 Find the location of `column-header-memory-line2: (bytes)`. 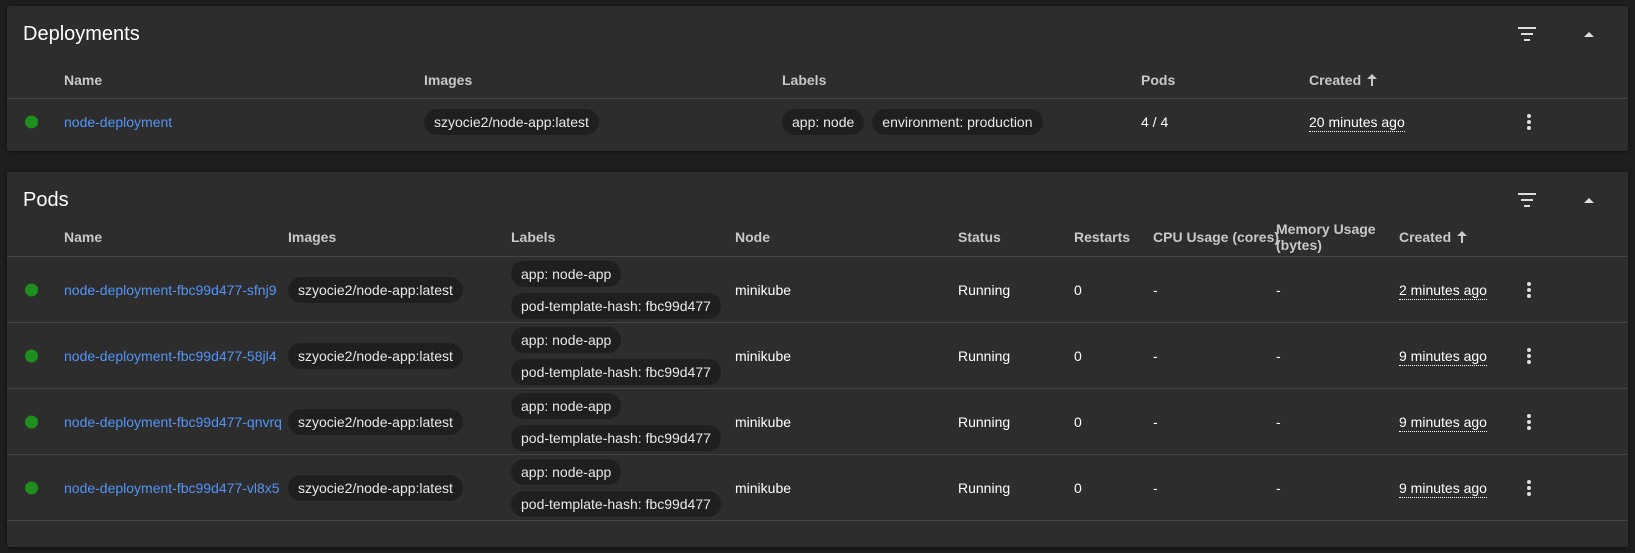

column-header-memory-line2: (bytes) is located at coordinates (1299, 245).